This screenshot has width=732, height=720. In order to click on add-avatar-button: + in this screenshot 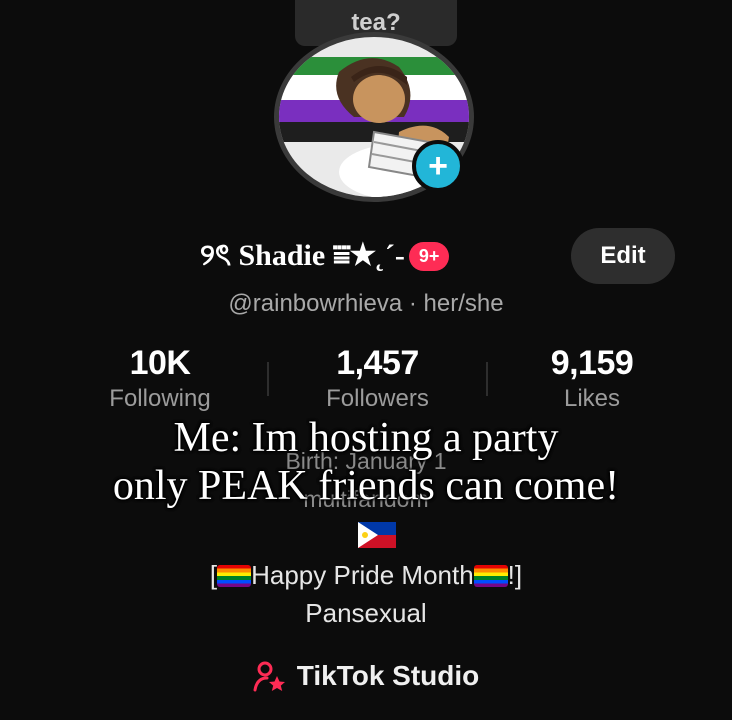, I will do `click(438, 166)`.